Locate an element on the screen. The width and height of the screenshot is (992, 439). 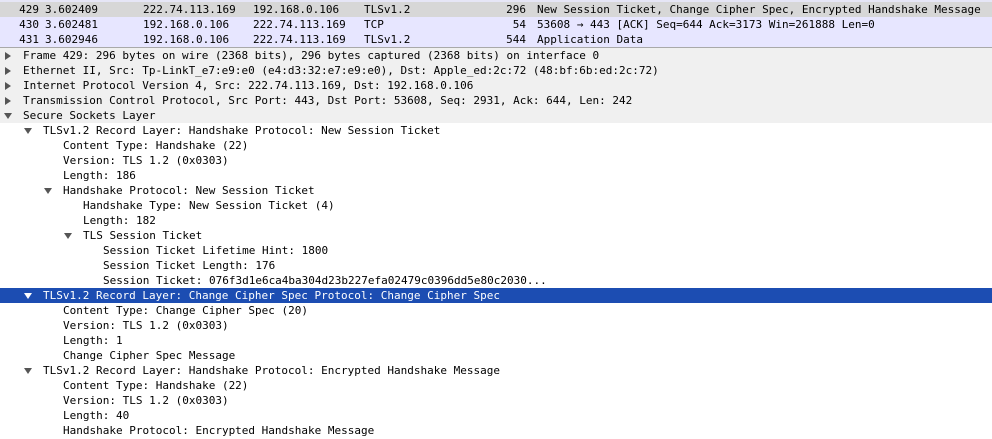
tree-node-label: Length: 182 is located at coordinates (119, 220).